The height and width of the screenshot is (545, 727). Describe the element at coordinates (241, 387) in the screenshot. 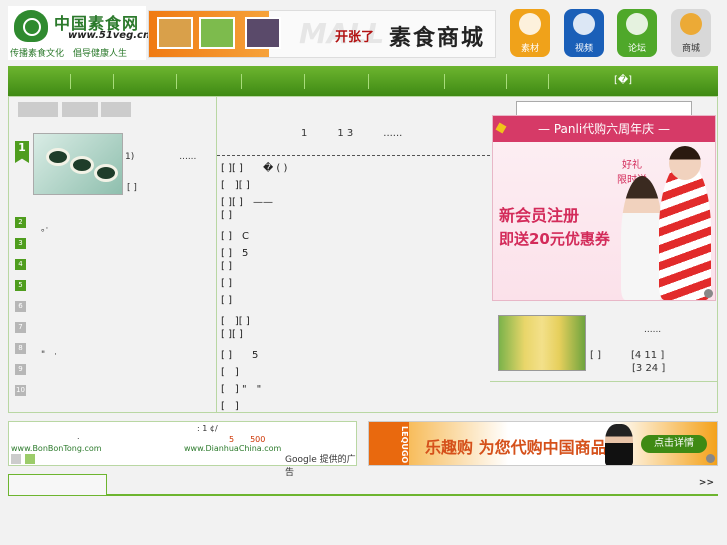

I see `news-item: [ ] " "` at that location.